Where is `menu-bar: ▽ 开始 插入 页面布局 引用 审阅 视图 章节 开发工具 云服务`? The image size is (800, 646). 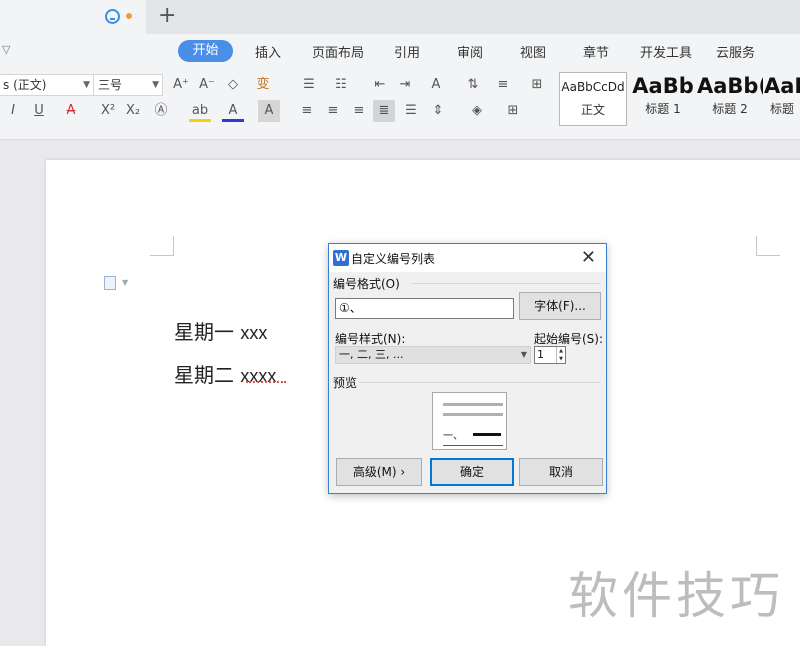
menu-bar: ▽ 开始 插入 页面布局 引用 审阅 视图 章节 开发工具 云服务 is located at coordinates (400, 51).